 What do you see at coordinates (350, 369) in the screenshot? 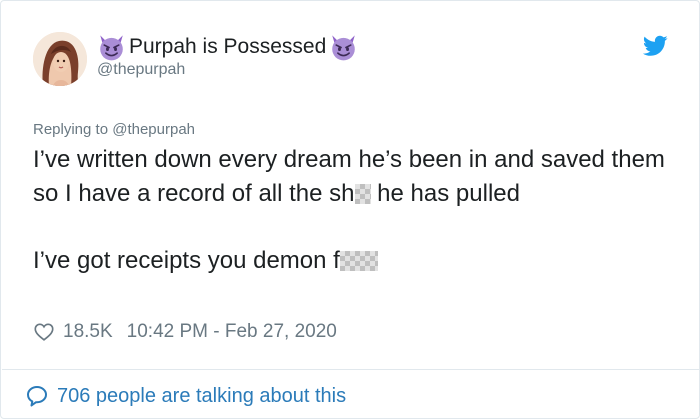
I see `divider` at bounding box center [350, 369].